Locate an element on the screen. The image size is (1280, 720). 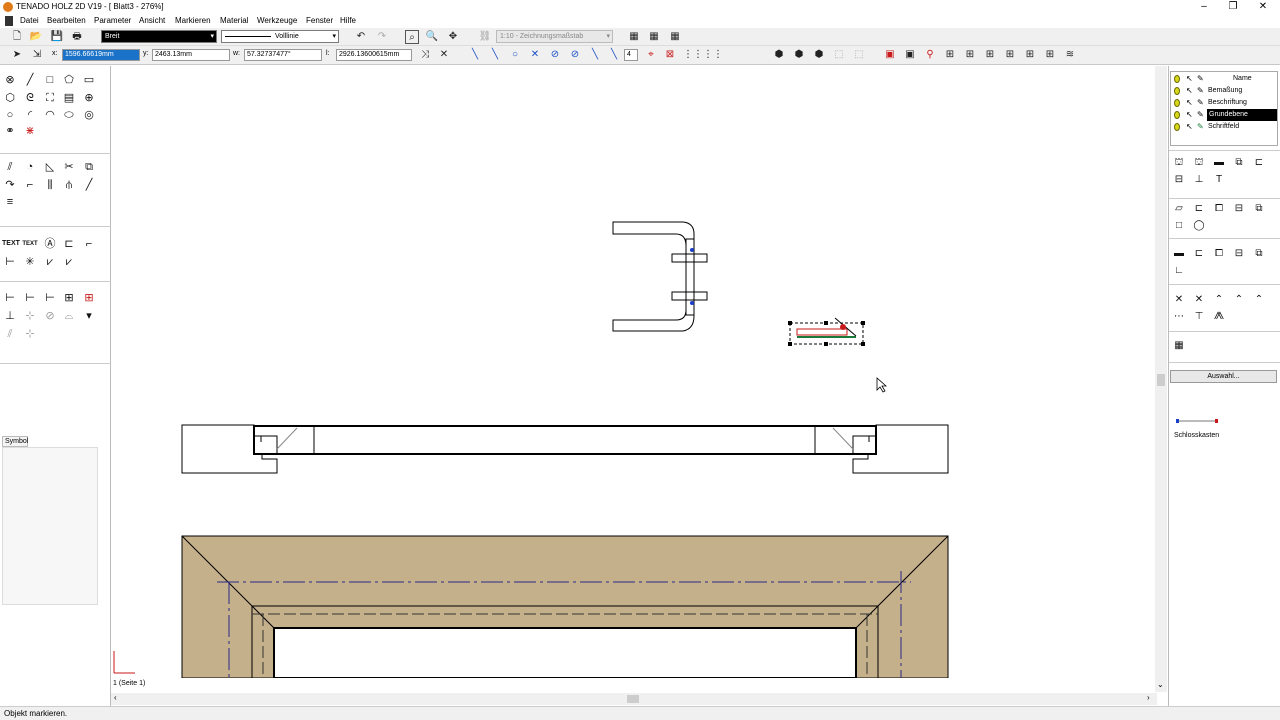
position-tool-icon: ⊢ is located at coordinates (10, 262).